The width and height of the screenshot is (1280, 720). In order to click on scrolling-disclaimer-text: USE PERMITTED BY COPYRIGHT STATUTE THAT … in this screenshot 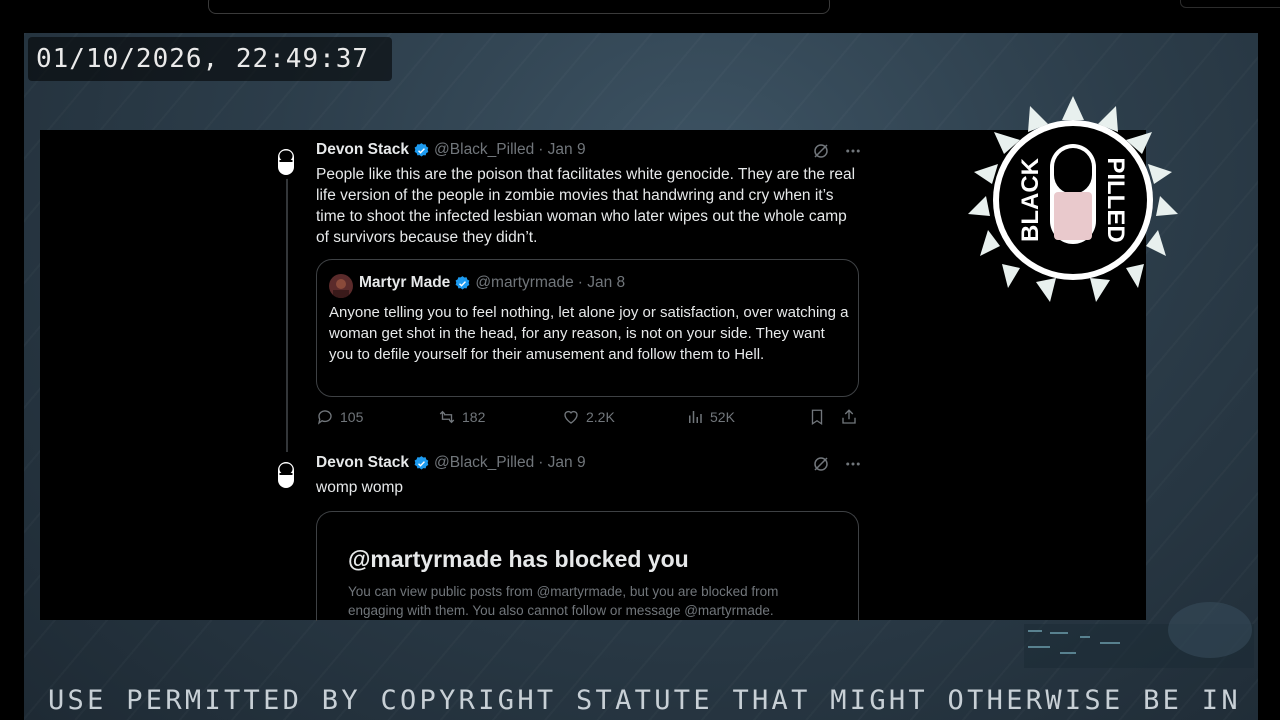, I will do `click(644, 700)`.